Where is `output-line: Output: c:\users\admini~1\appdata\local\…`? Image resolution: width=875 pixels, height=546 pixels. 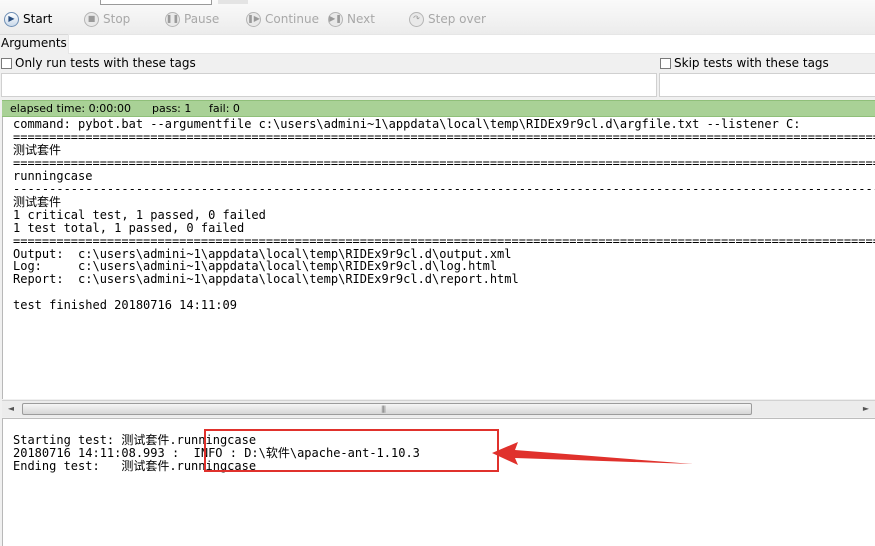 output-line: Output: c:\users\admini~1\appdata\local\… is located at coordinates (262, 253).